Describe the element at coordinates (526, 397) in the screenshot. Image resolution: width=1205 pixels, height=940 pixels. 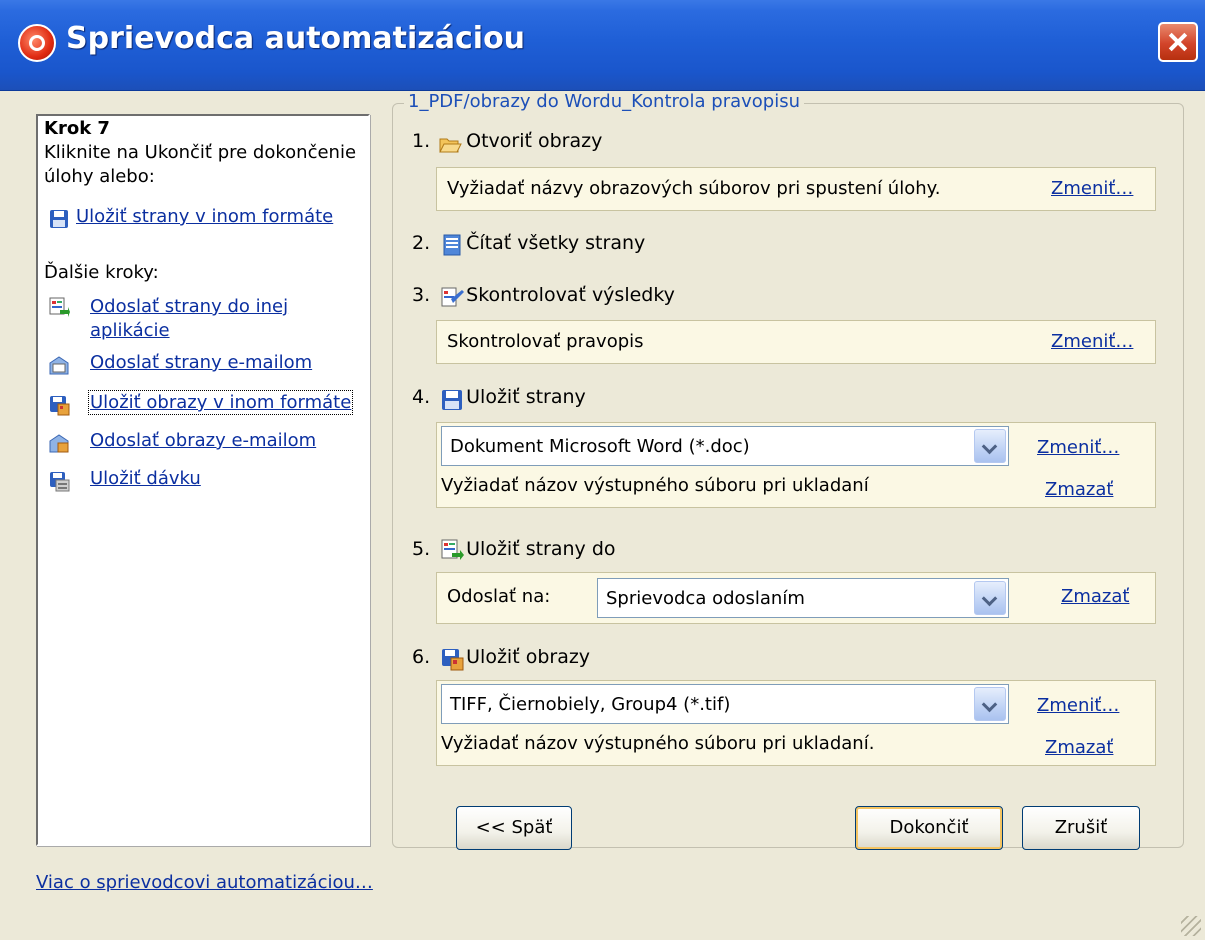
I see `step-4-title: Uložiť strany` at that location.